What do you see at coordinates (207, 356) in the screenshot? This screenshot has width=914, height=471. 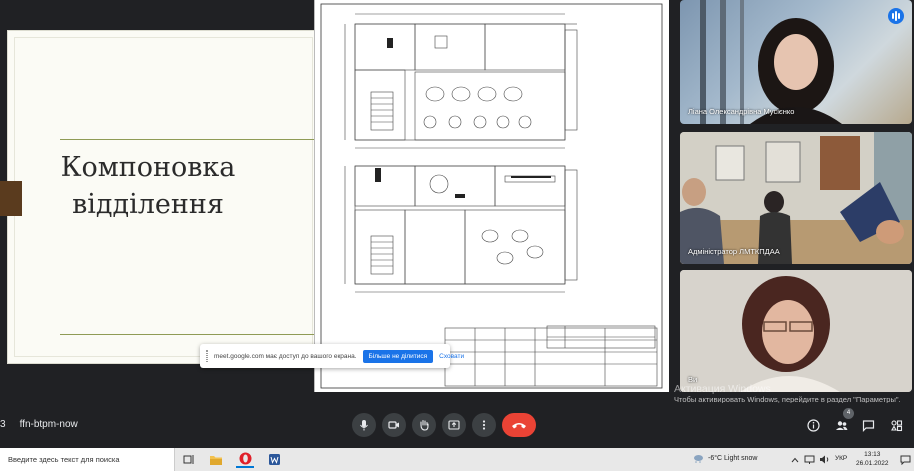 I see `drag-handle-icon` at bounding box center [207, 356].